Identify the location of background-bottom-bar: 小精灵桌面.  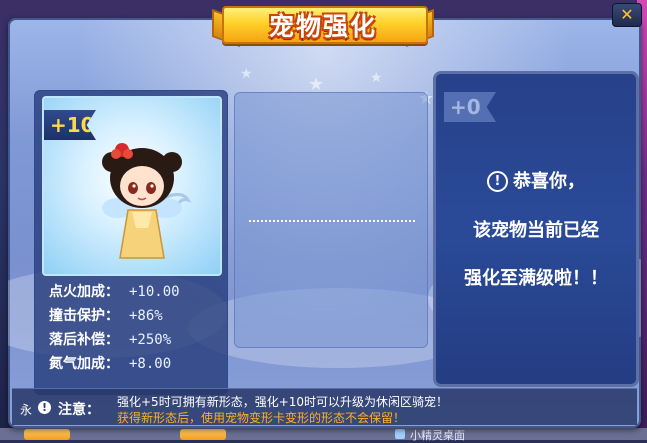
(323, 435).